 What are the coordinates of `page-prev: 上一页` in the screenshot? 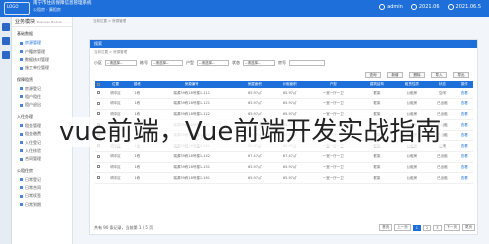 It's located at (402, 227).